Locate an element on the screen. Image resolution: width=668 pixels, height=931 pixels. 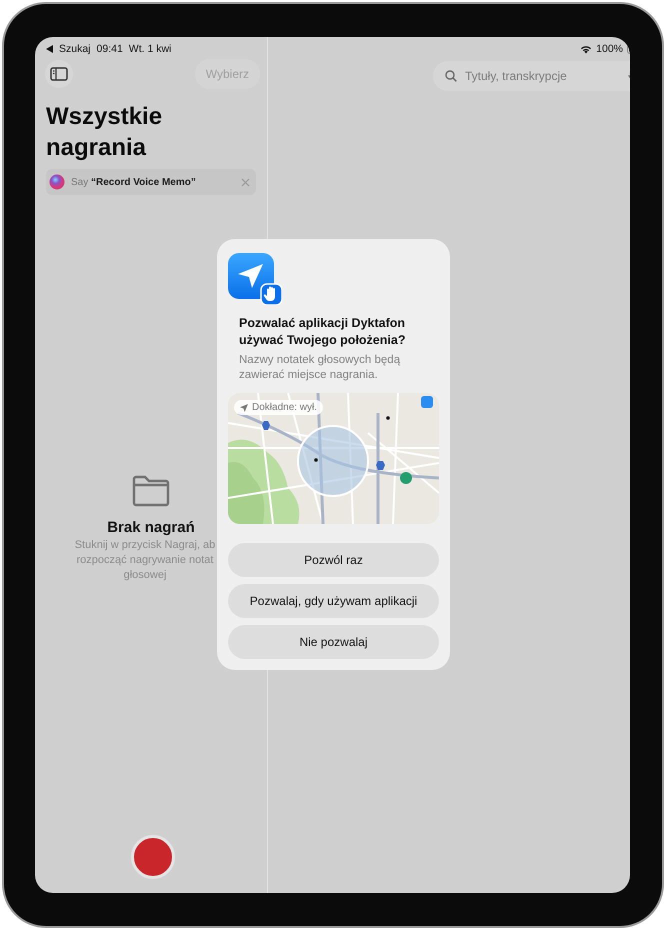
search-bar: Tytuły, transkrypcje is located at coordinates (531, 76).